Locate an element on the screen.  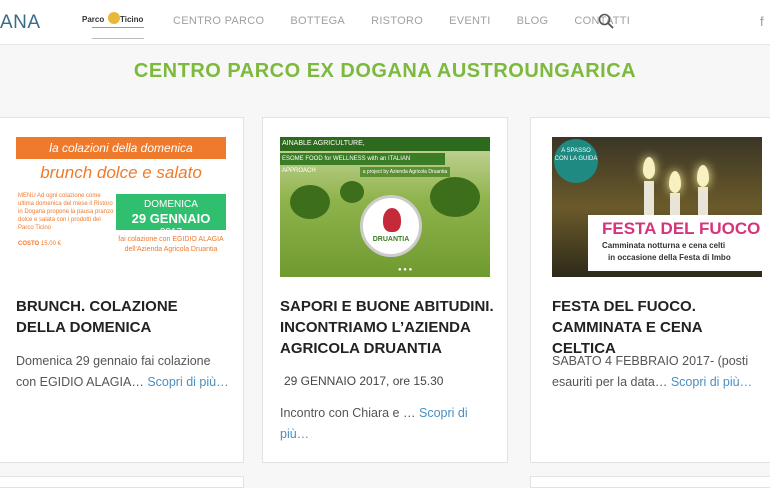
logo-text-right: Ticino is located at coordinates (132, 19).